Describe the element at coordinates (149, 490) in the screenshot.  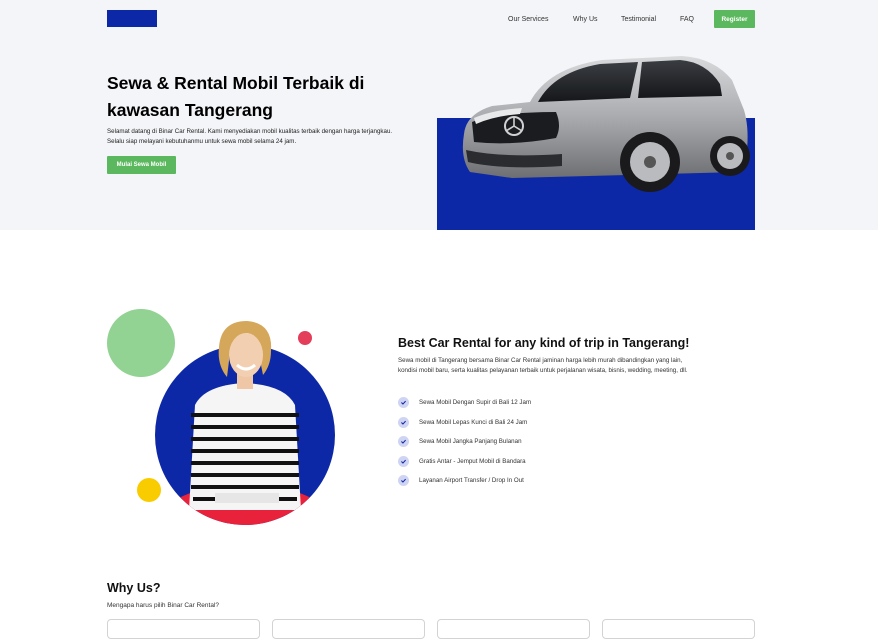
I see `decor-circle-yellow` at that location.